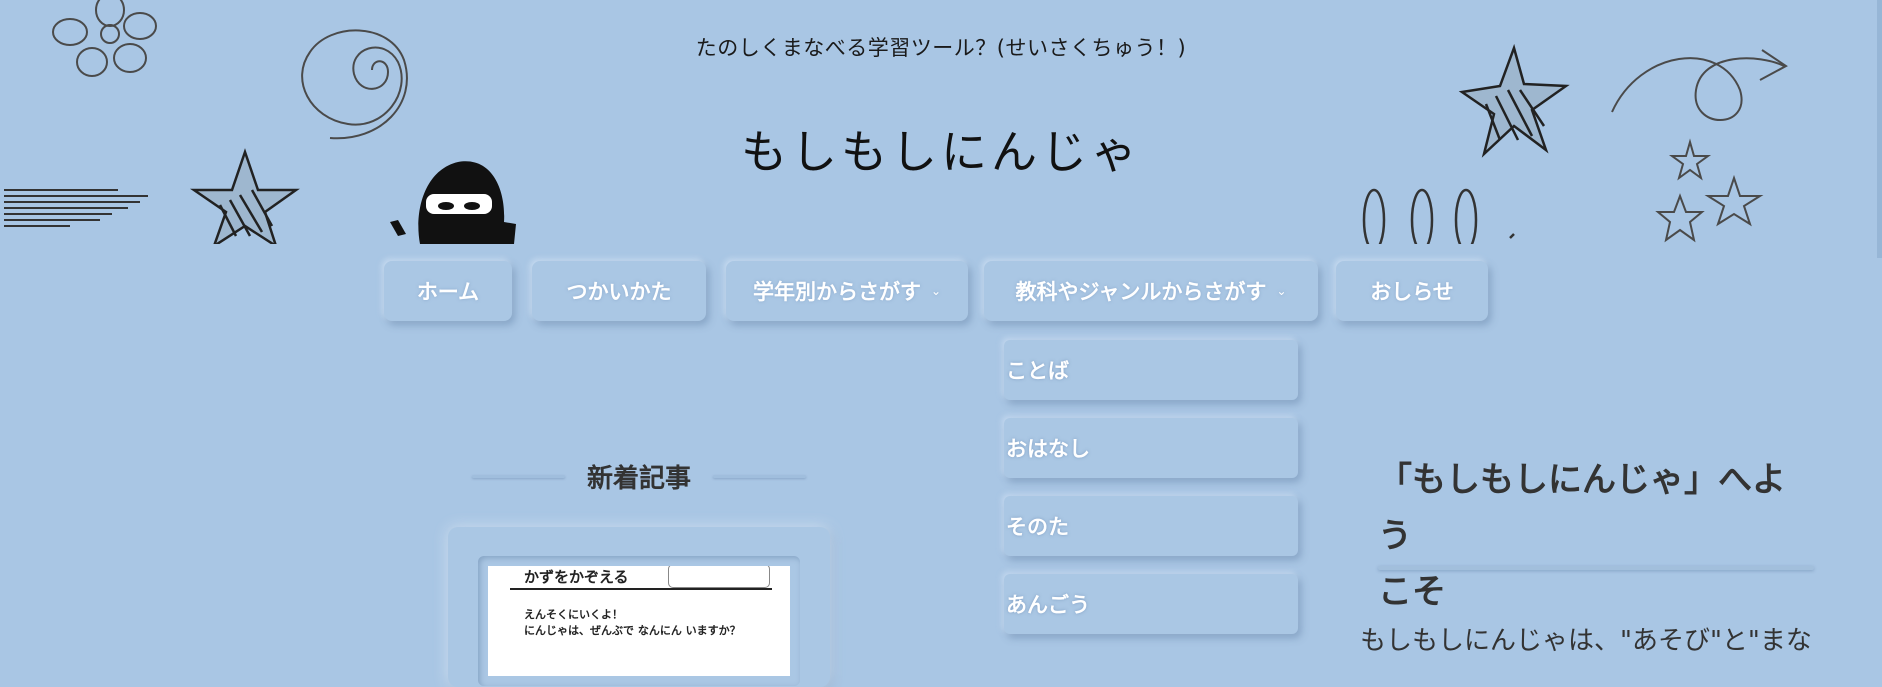  I want to click on welcome-heading: 「もしもしにんじゃ」へよう こそ, so click(1598, 536).